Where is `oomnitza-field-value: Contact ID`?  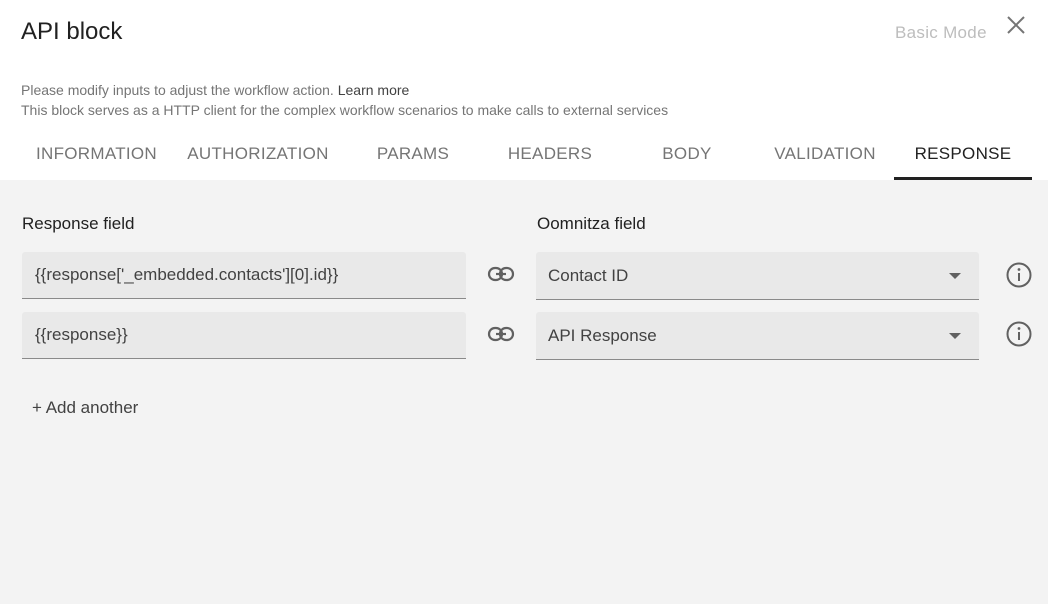
oomnitza-field-value: Contact ID is located at coordinates (588, 275).